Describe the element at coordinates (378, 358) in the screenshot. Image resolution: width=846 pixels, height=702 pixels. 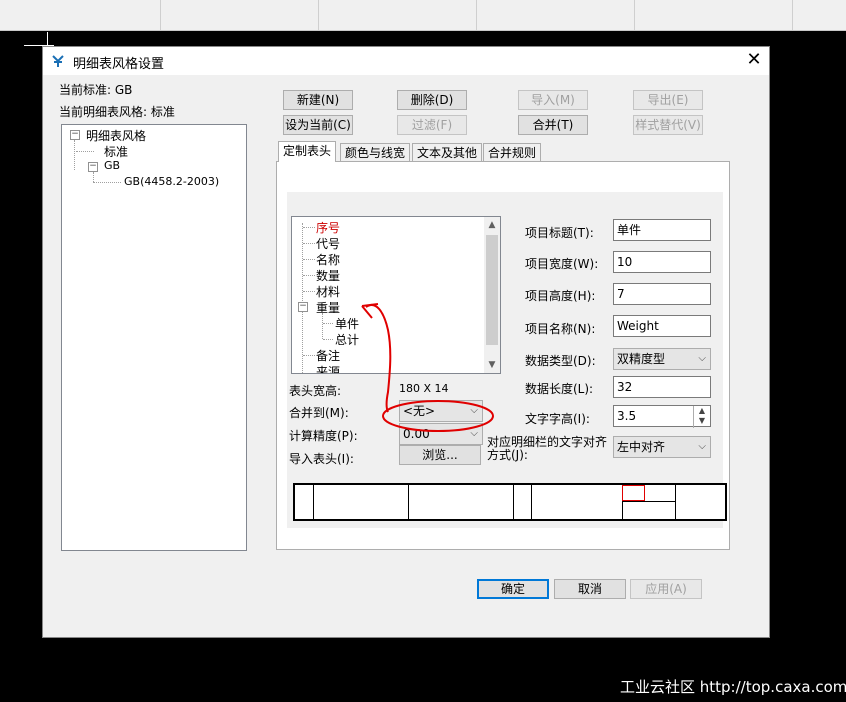
I see `annotation-arrow` at that location.